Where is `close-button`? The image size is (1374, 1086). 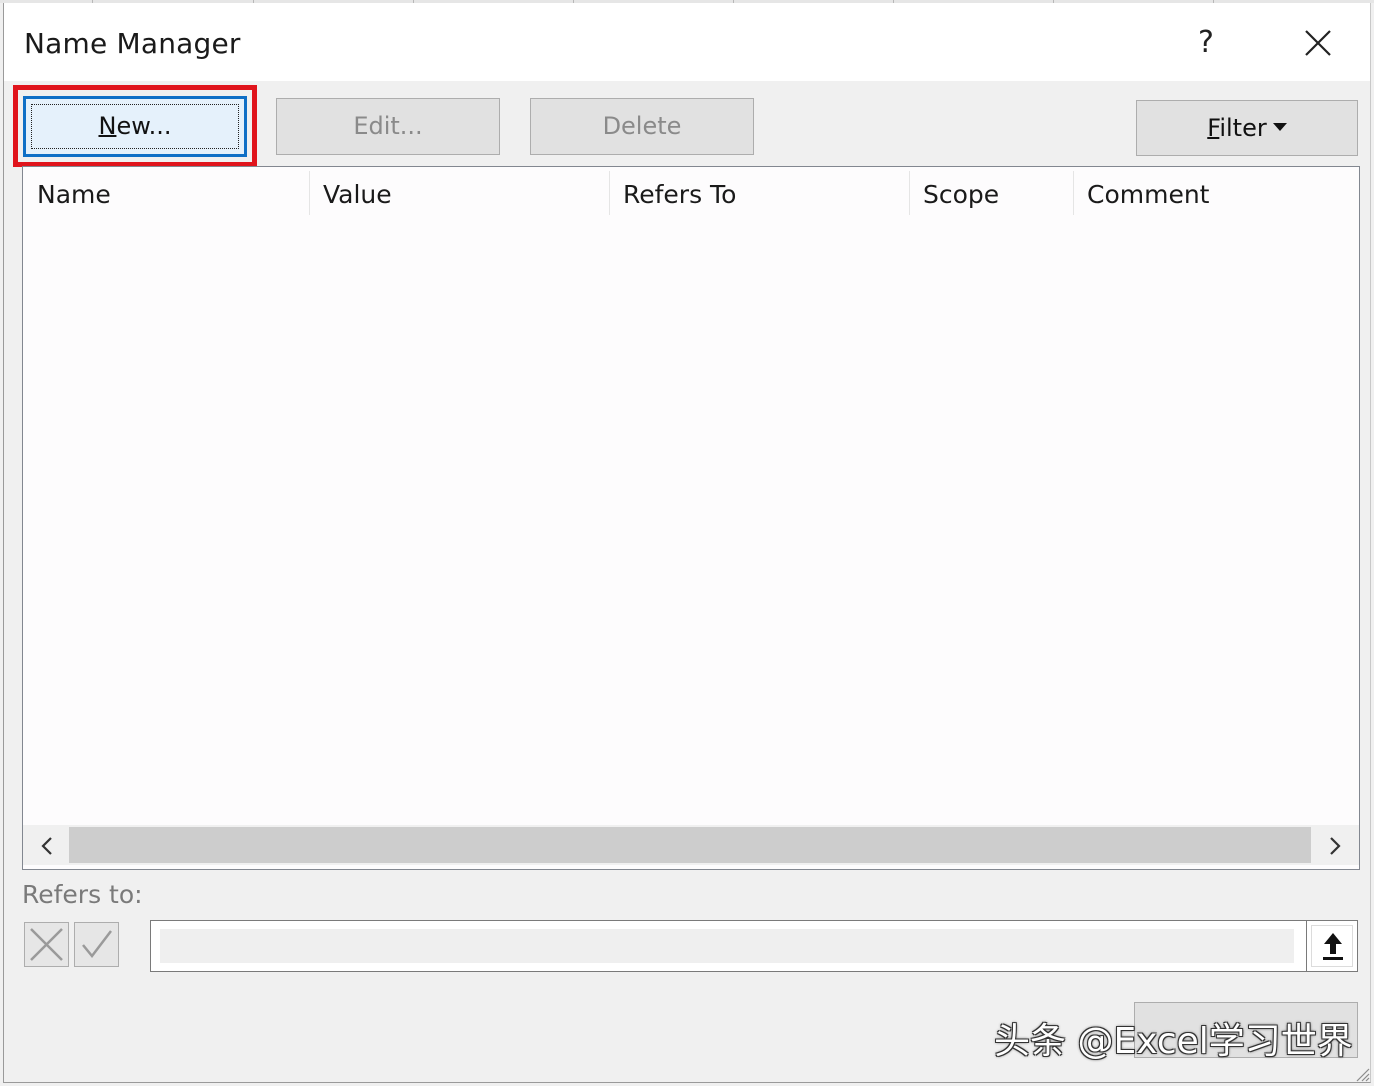 close-button is located at coordinates (1318, 43).